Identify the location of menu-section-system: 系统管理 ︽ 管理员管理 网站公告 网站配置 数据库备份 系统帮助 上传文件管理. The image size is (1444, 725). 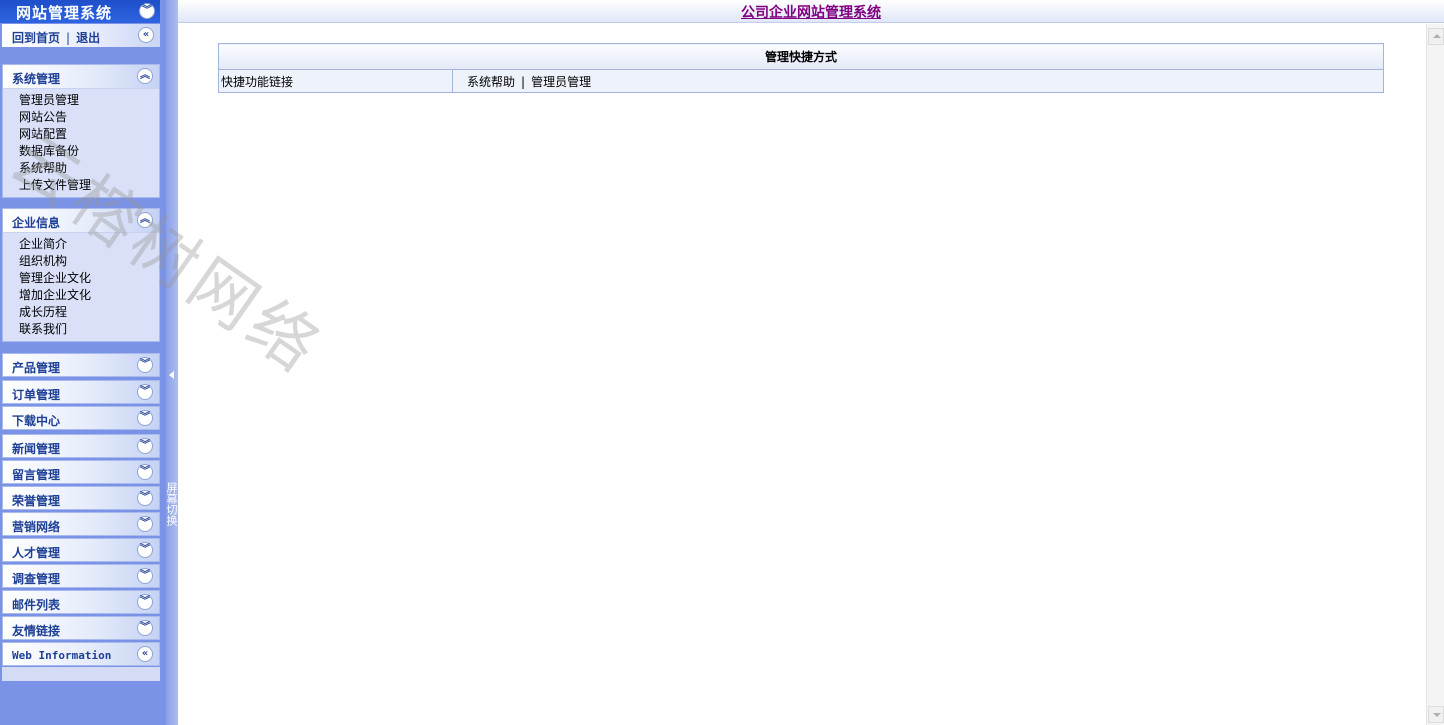
(81, 131).